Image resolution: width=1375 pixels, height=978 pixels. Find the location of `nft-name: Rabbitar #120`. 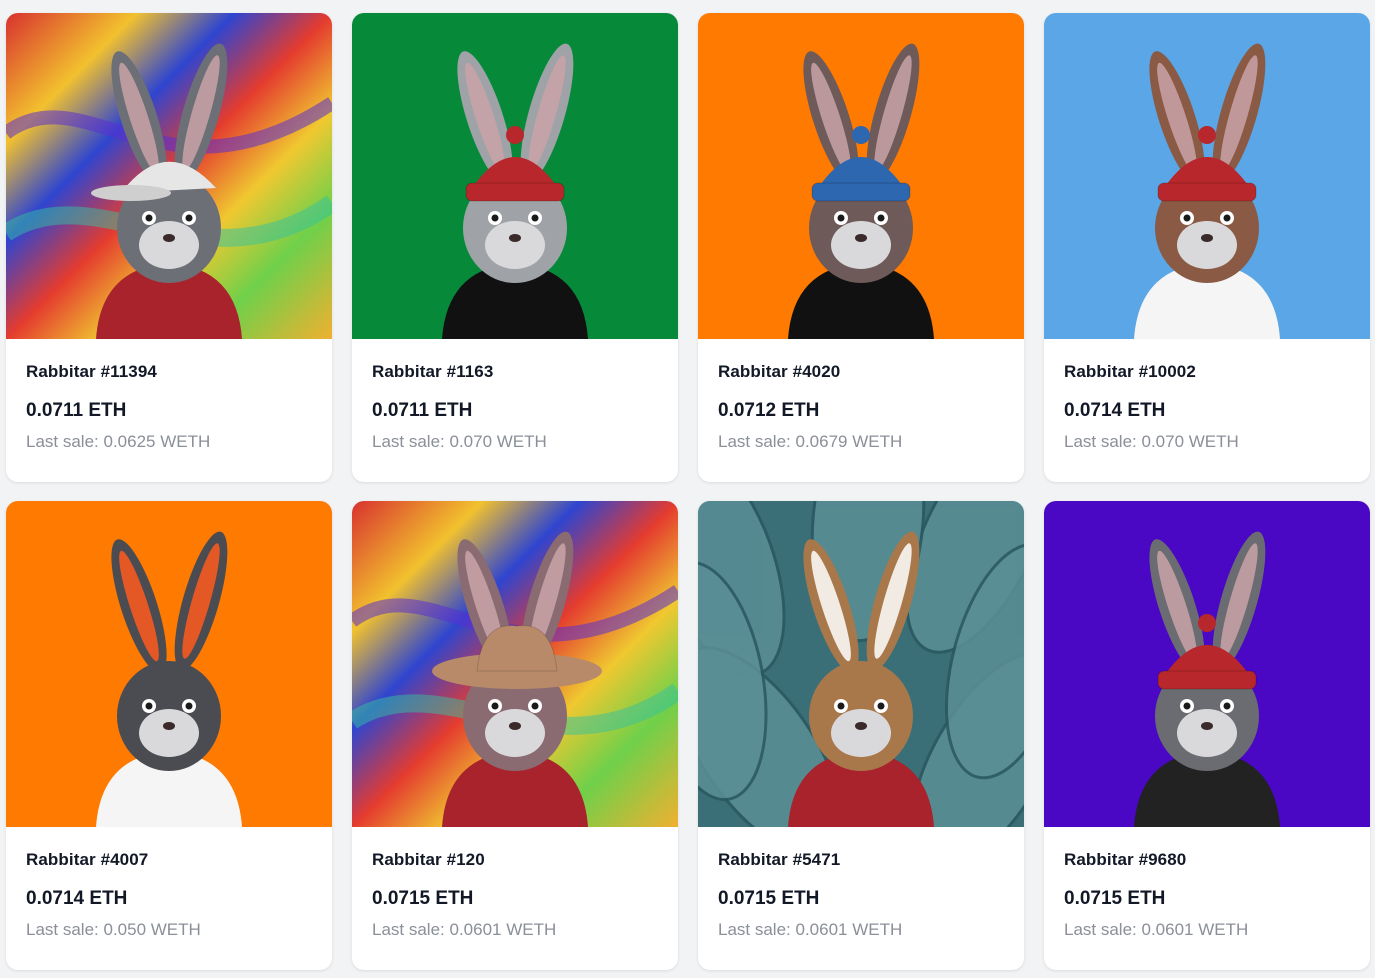

nft-name: Rabbitar #120 is located at coordinates (515, 860).